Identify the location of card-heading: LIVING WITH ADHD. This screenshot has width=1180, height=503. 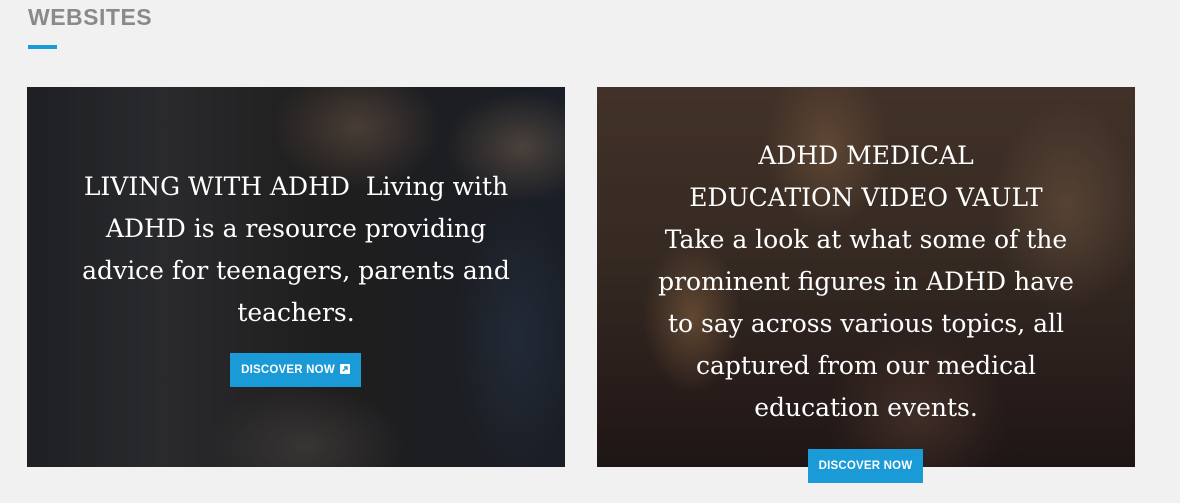
(216, 186).